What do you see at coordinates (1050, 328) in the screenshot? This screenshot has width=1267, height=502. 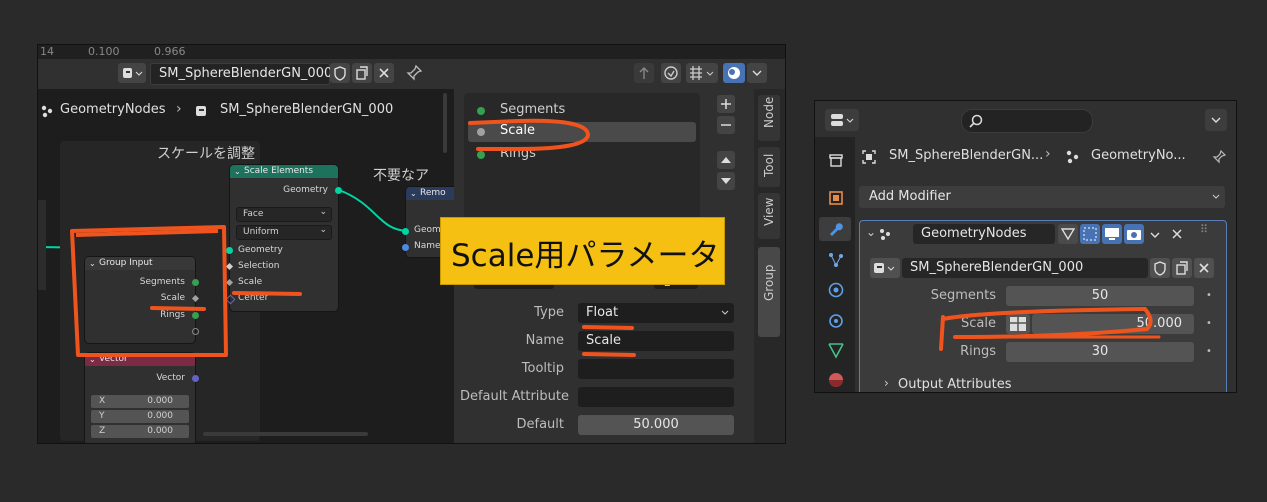 I see `annotation-overlay` at bounding box center [1050, 328].